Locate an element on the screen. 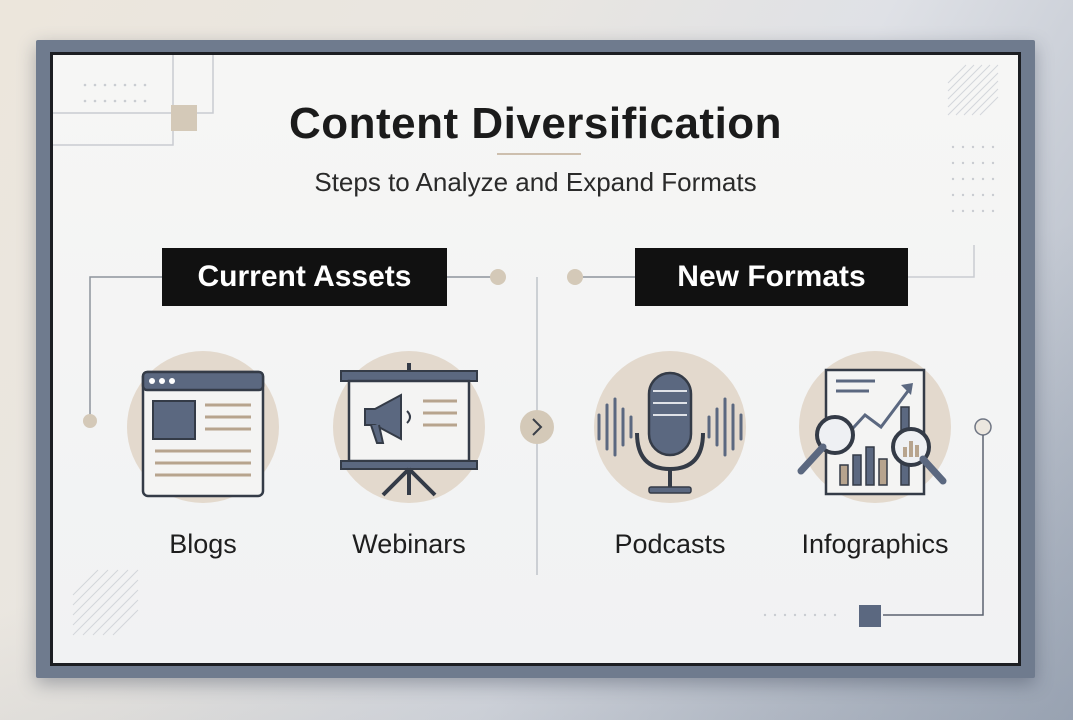 Image resolution: width=1073 pixels, height=720 pixels. page-title: Content Diversification is located at coordinates (535, 123).